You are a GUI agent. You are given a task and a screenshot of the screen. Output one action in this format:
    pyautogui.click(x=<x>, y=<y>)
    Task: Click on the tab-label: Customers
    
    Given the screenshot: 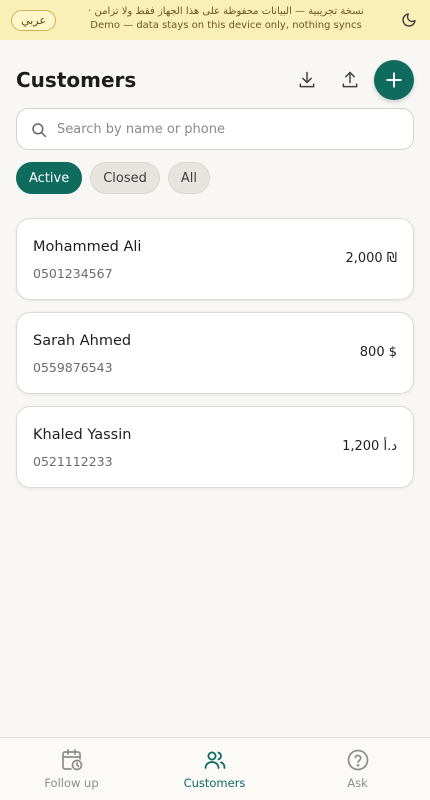 What is the action you would take?
    pyautogui.click(x=214, y=783)
    